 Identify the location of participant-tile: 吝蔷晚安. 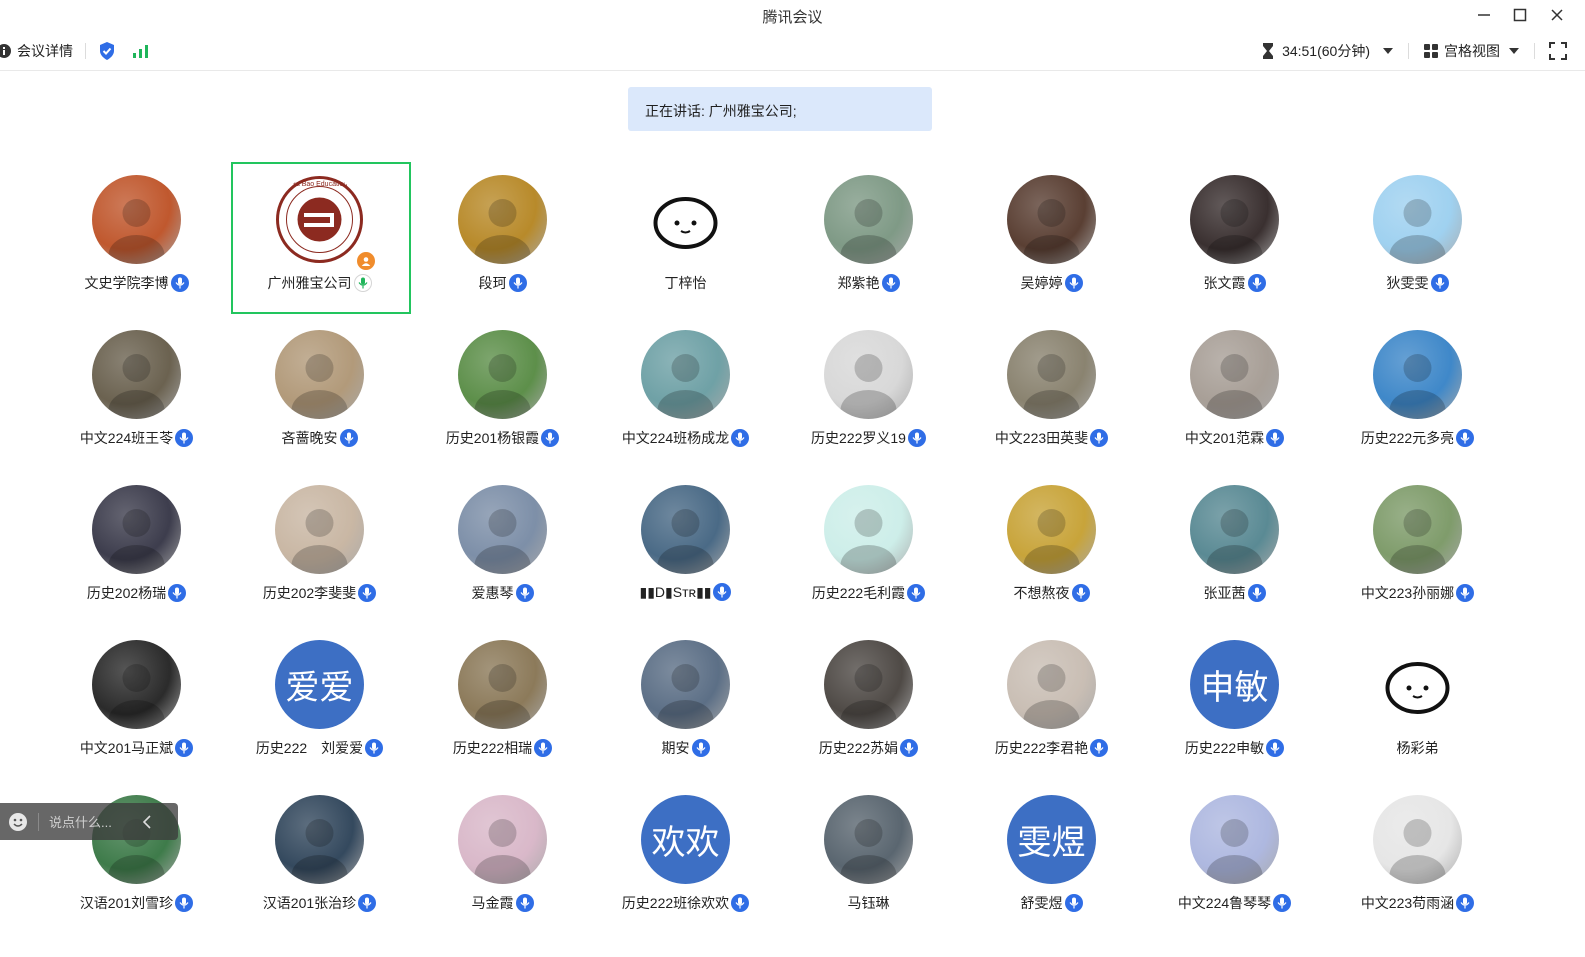
(319, 394).